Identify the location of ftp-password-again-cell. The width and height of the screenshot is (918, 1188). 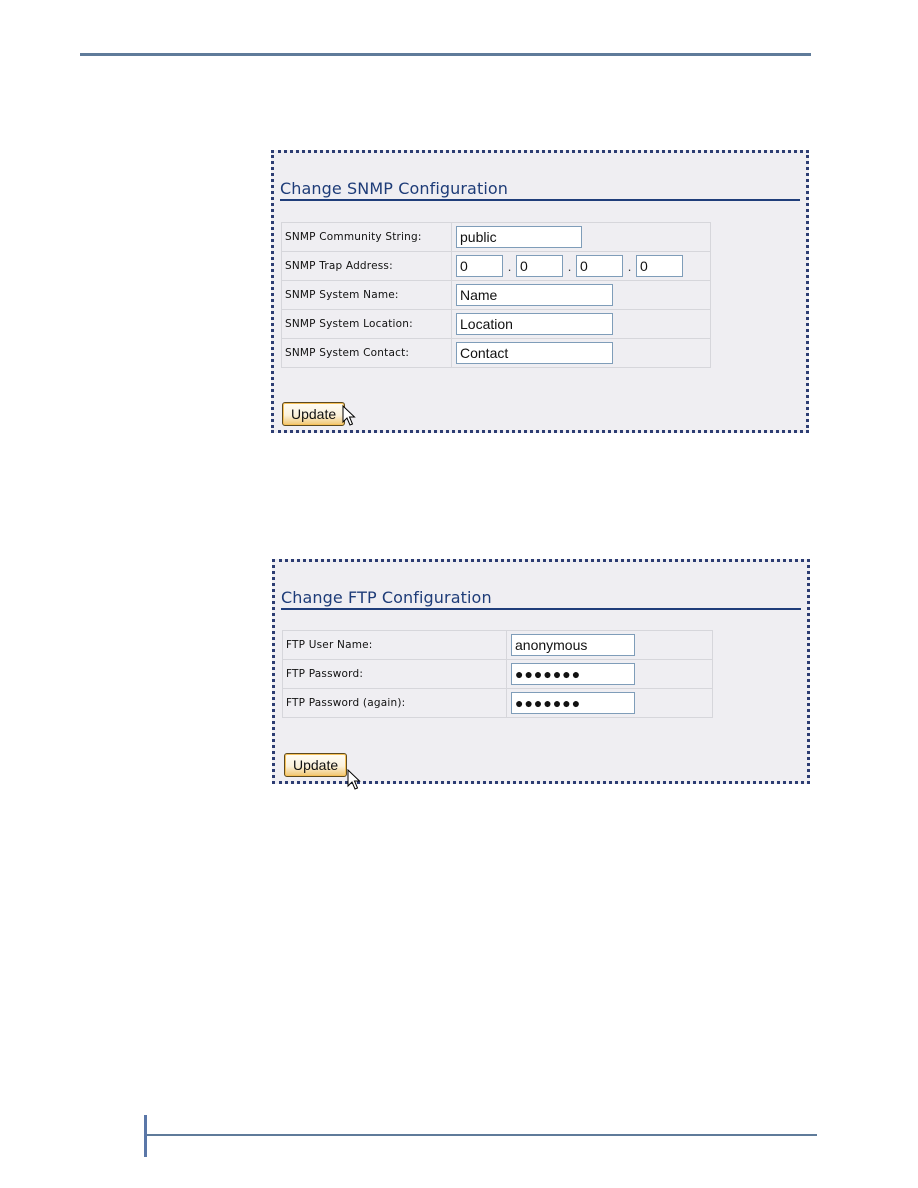
(609, 703).